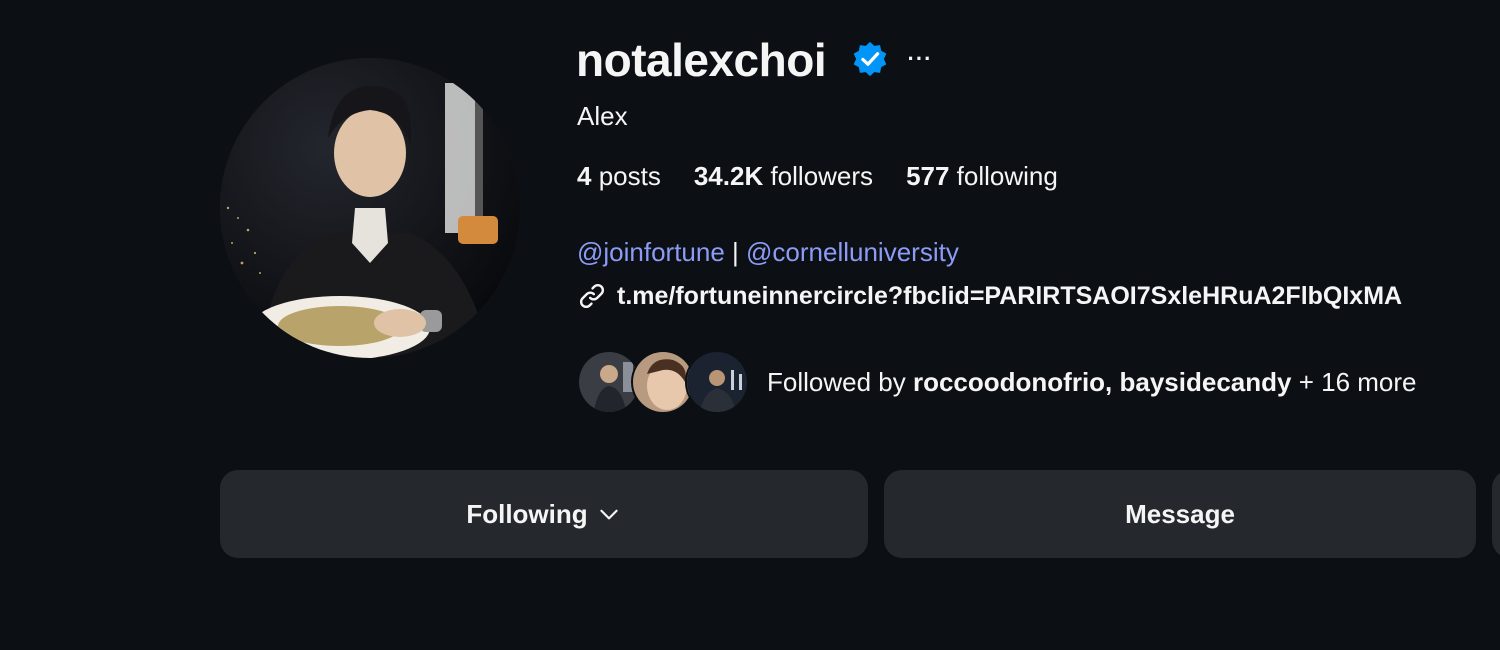 The height and width of the screenshot is (650, 1500). I want to click on followers-label: followers, so click(818, 176).